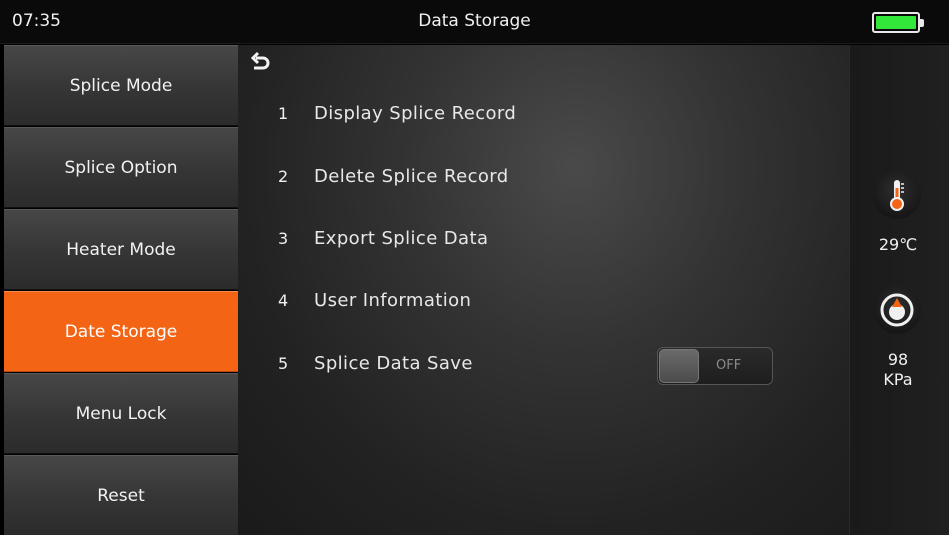 The width and height of the screenshot is (949, 535). I want to click on option-delete-splice-record: 2 Delete Splice Record, so click(393, 176).